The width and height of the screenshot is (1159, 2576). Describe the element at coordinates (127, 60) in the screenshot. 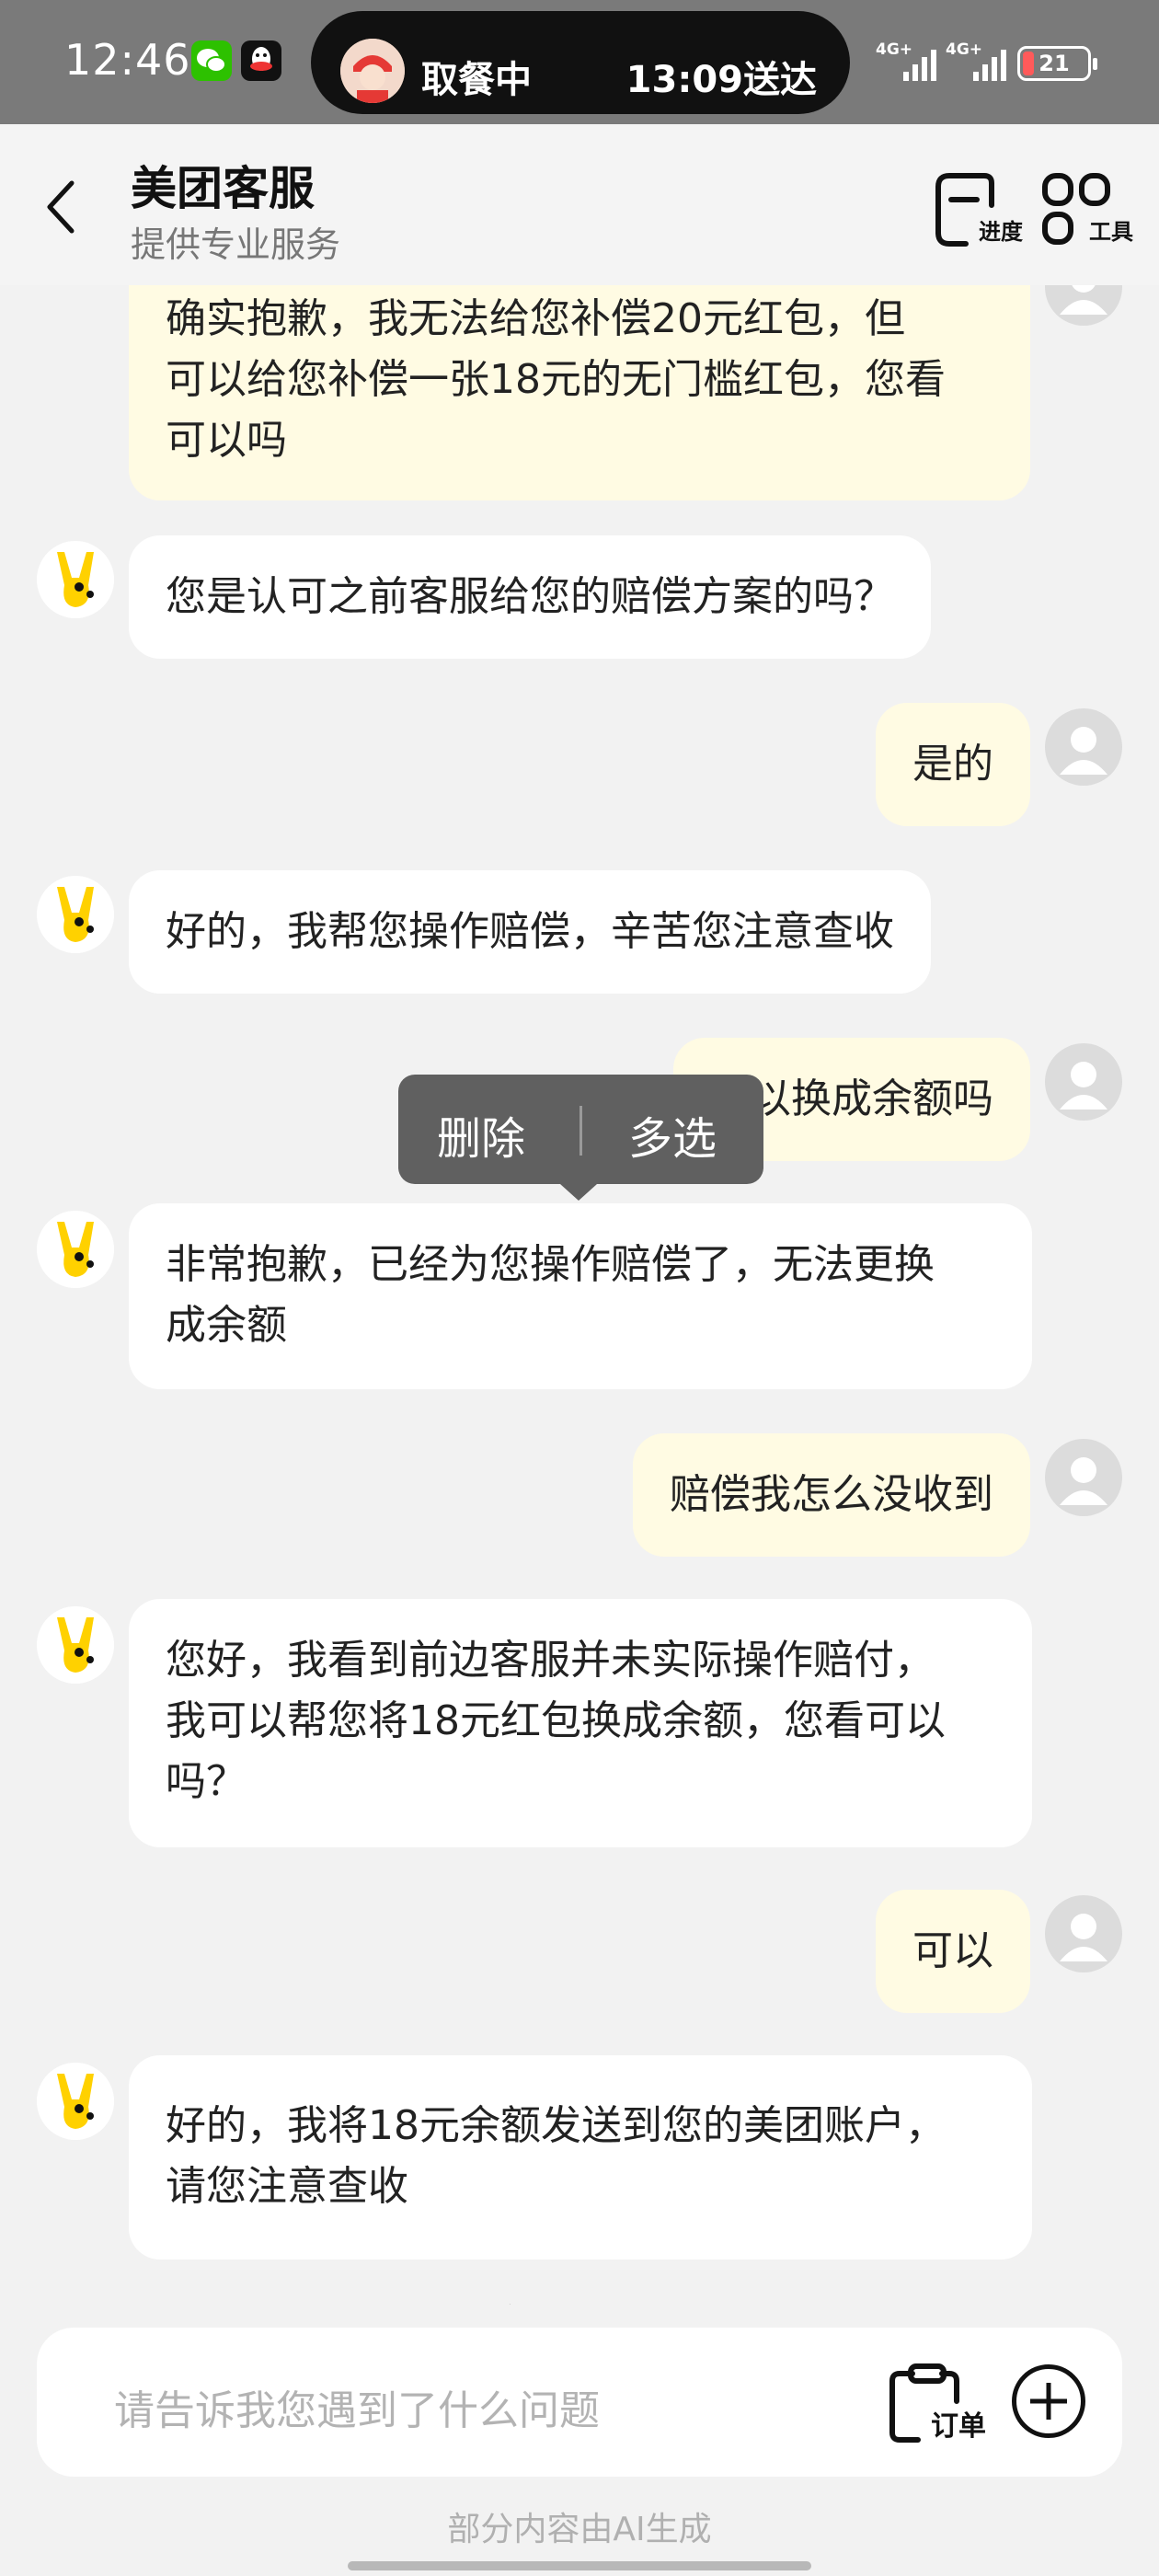

I see `status-time: 12:46` at that location.